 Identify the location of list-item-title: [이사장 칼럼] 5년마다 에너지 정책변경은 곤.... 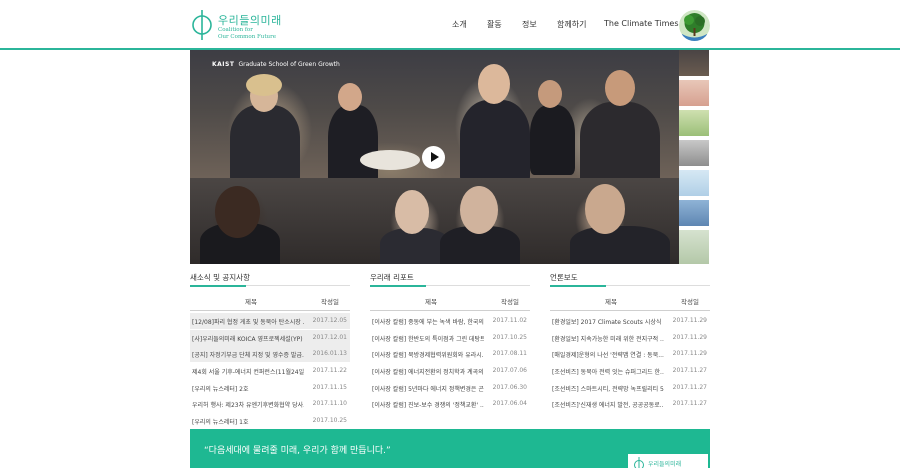
(428, 388).